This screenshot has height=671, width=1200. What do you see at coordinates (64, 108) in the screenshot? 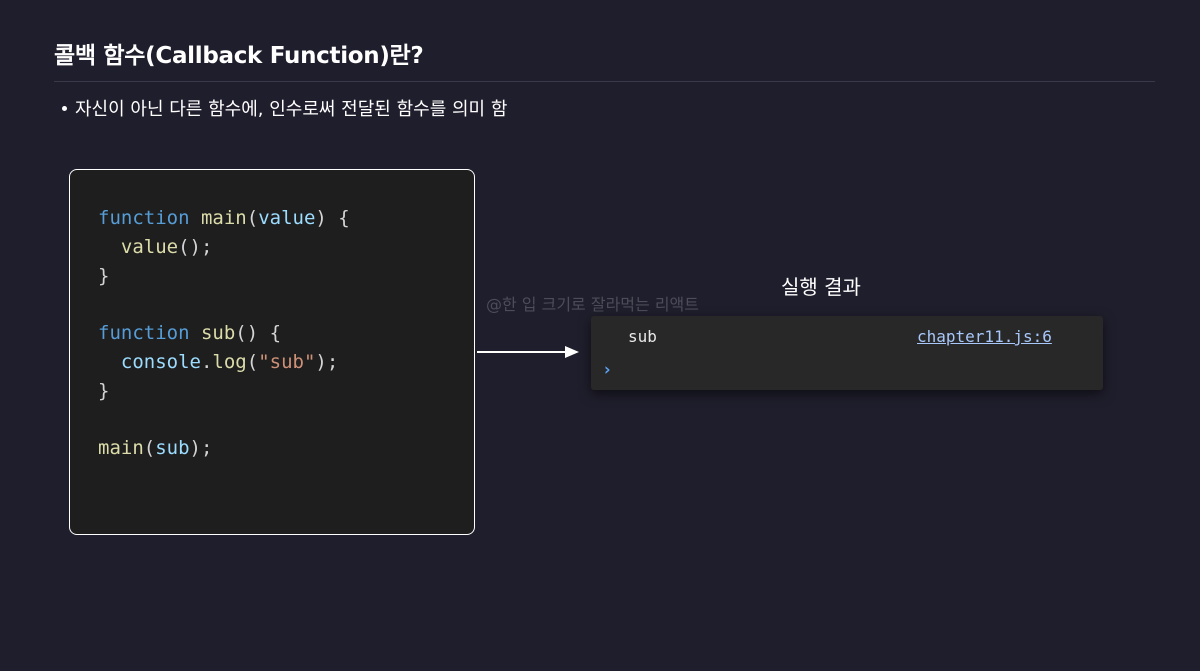
I see `bullet-dot-icon` at bounding box center [64, 108].